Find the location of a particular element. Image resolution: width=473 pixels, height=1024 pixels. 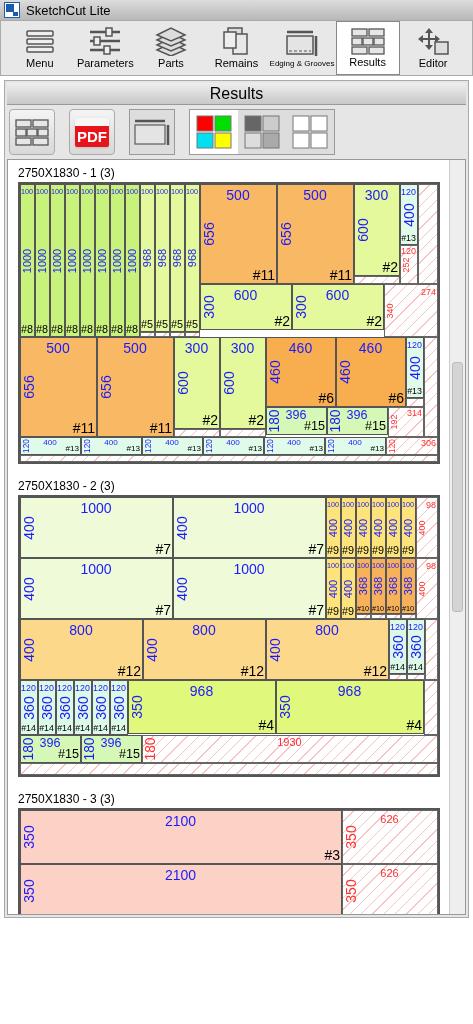

sheet-title: 2750X1830 - 2 (3) is located at coordinates (67, 486).